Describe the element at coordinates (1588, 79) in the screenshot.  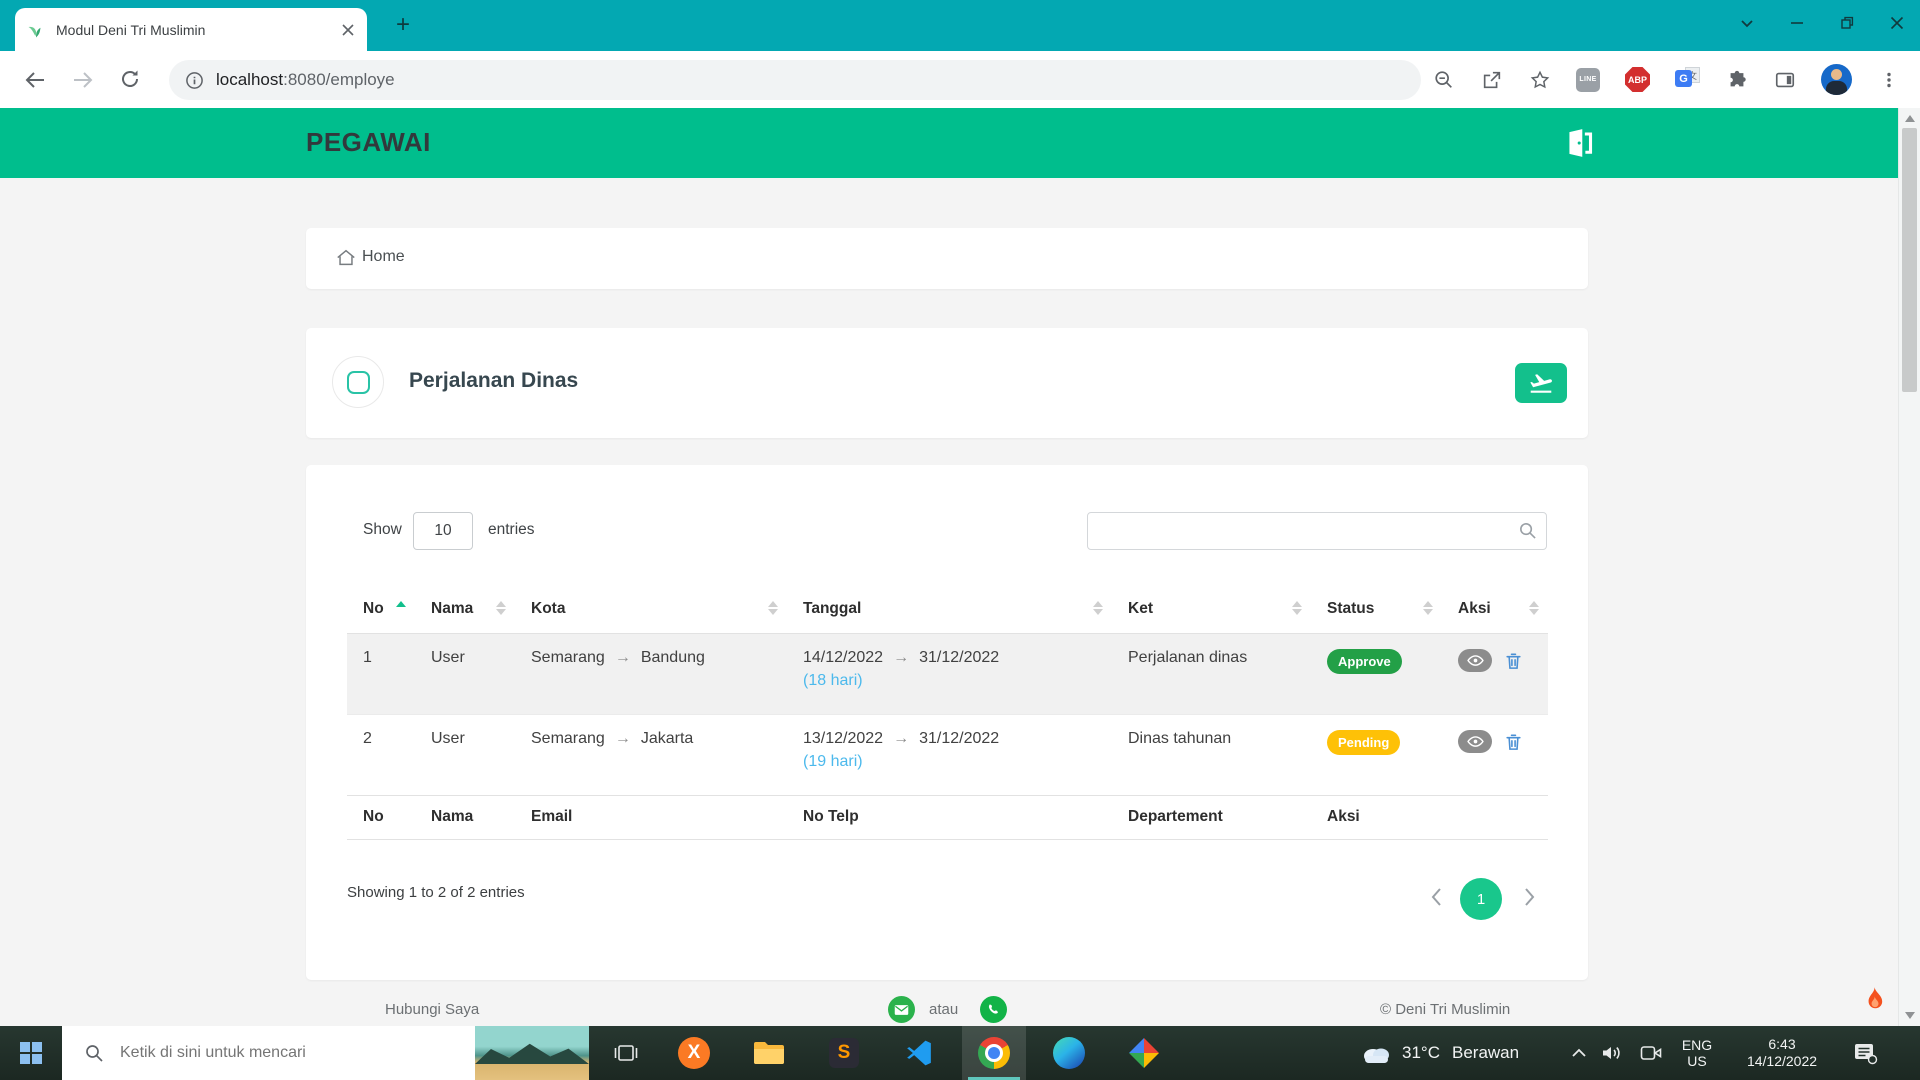
I see `line-extension-icon: LINE` at that location.